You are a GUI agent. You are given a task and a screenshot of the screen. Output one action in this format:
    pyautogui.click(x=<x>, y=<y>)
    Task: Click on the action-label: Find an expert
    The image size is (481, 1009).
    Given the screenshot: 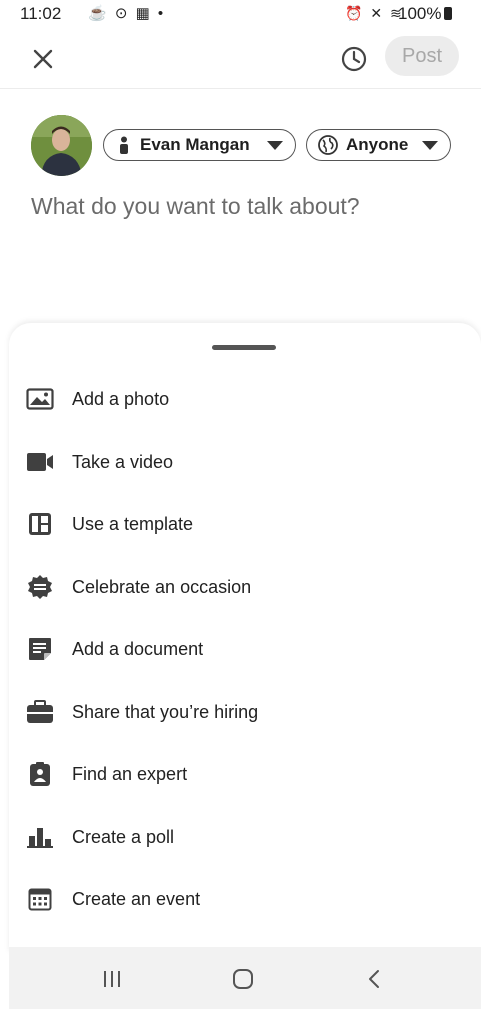 What is the action you would take?
    pyautogui.click(x=130, y=773)
    